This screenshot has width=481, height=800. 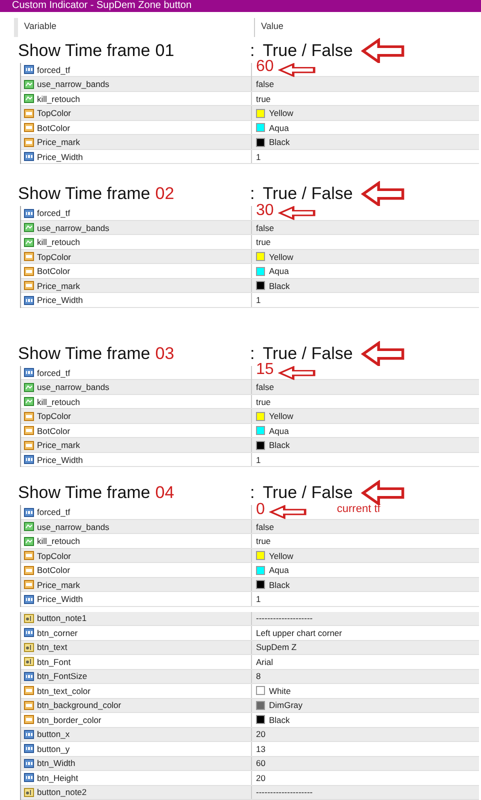 What do you see at coordinates (62, 676) in the screenshot?
I see `variable-name: btn_FontSize` at bounding box center [62, 676].